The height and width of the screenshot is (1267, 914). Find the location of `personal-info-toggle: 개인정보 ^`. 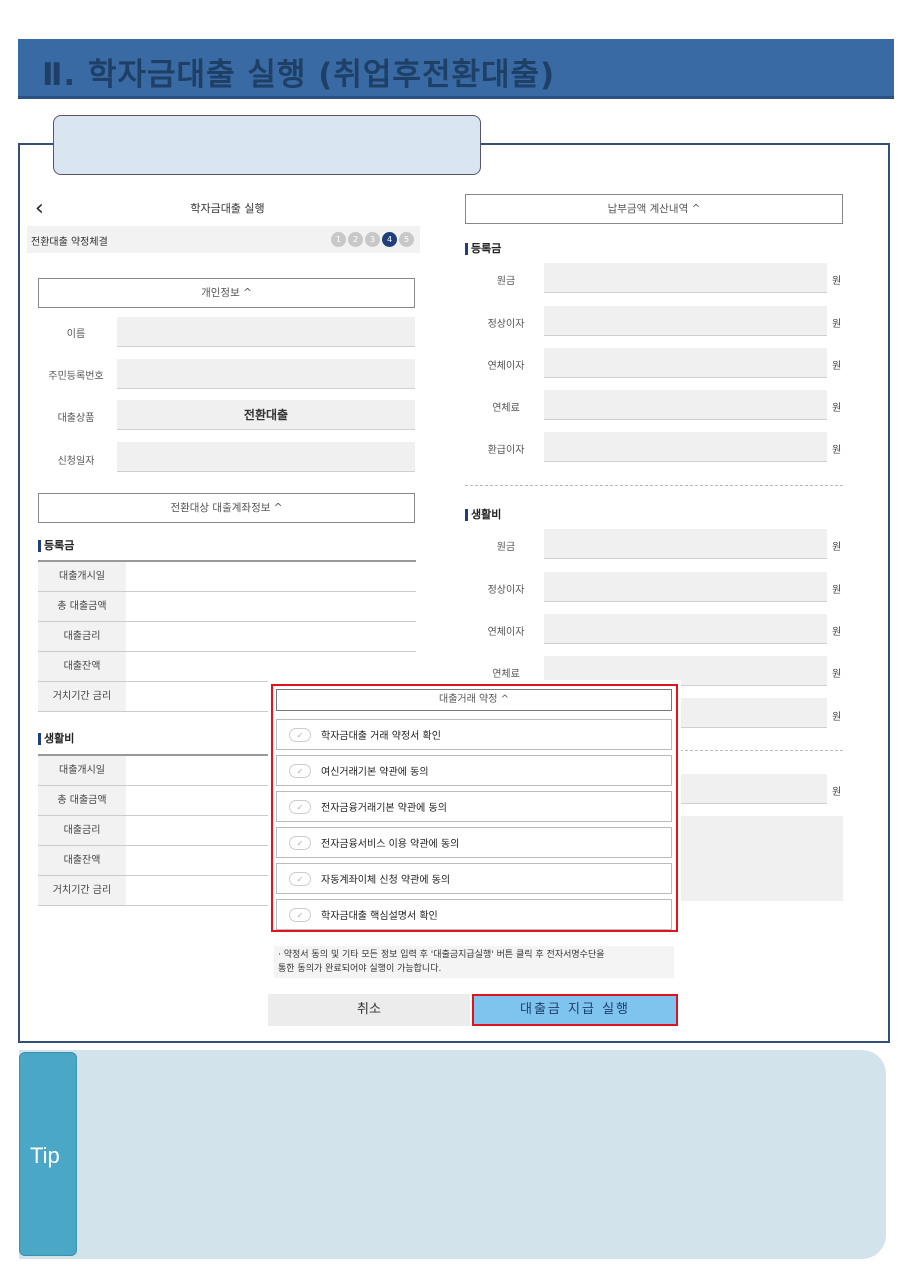

personal-info-toggle: 개인정보 ^ is located at coordinates (226, 293).